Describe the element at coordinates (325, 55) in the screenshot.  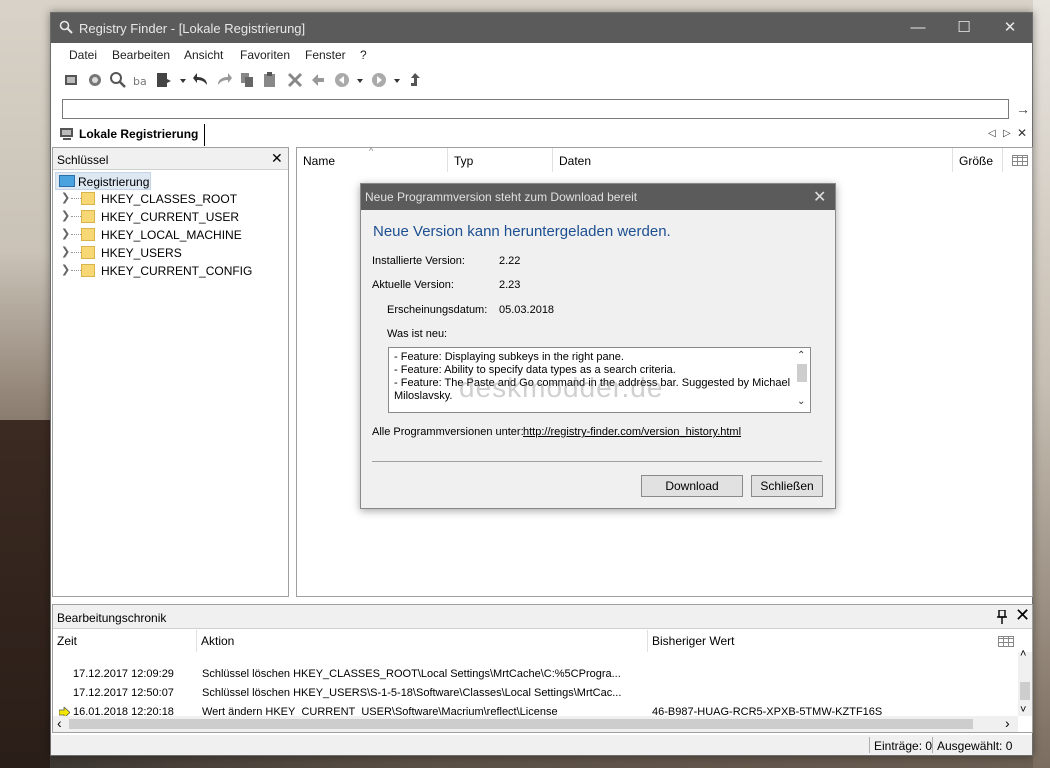
I see `menu-fenster: Fenster` at that location.